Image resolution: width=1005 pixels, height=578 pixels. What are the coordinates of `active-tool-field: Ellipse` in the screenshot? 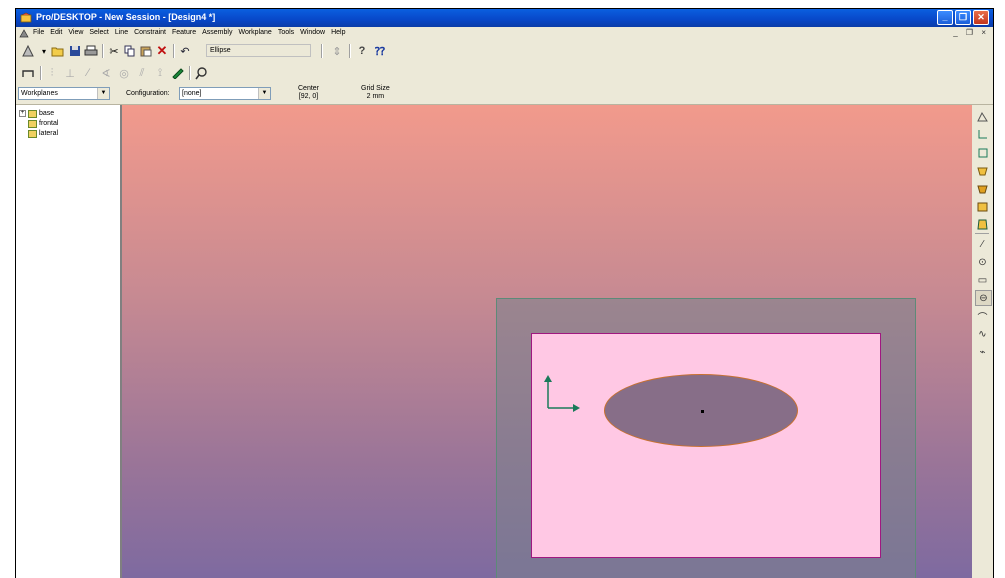 It's located at (258, 50).